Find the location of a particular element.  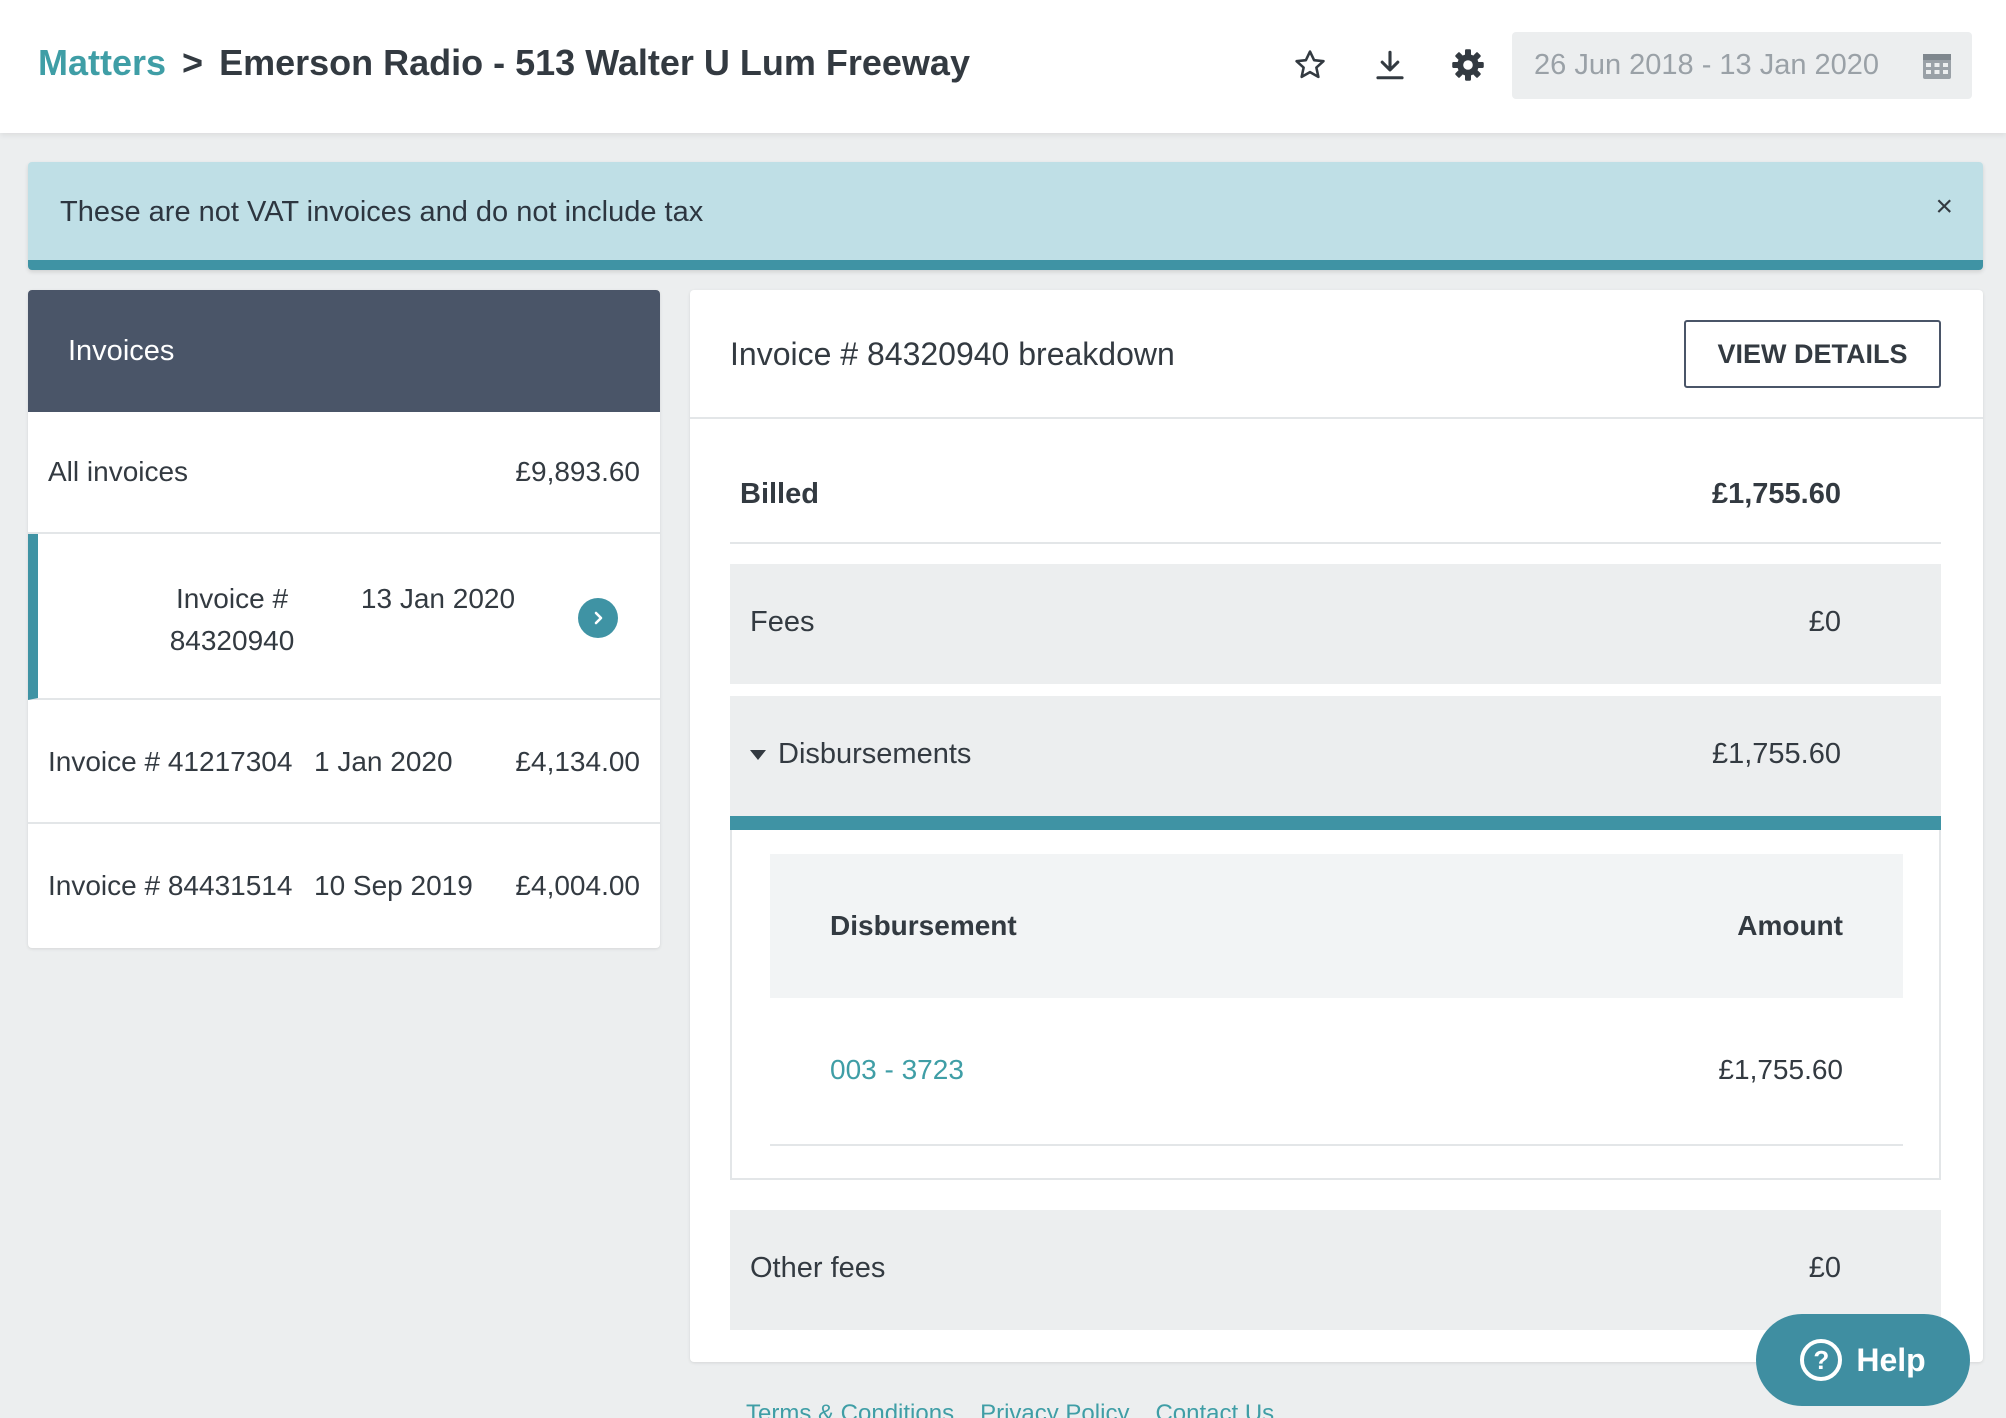

page-title: Emerson Radio - 513 Walter U Lum Freeway is located at coordinates (594, 62).